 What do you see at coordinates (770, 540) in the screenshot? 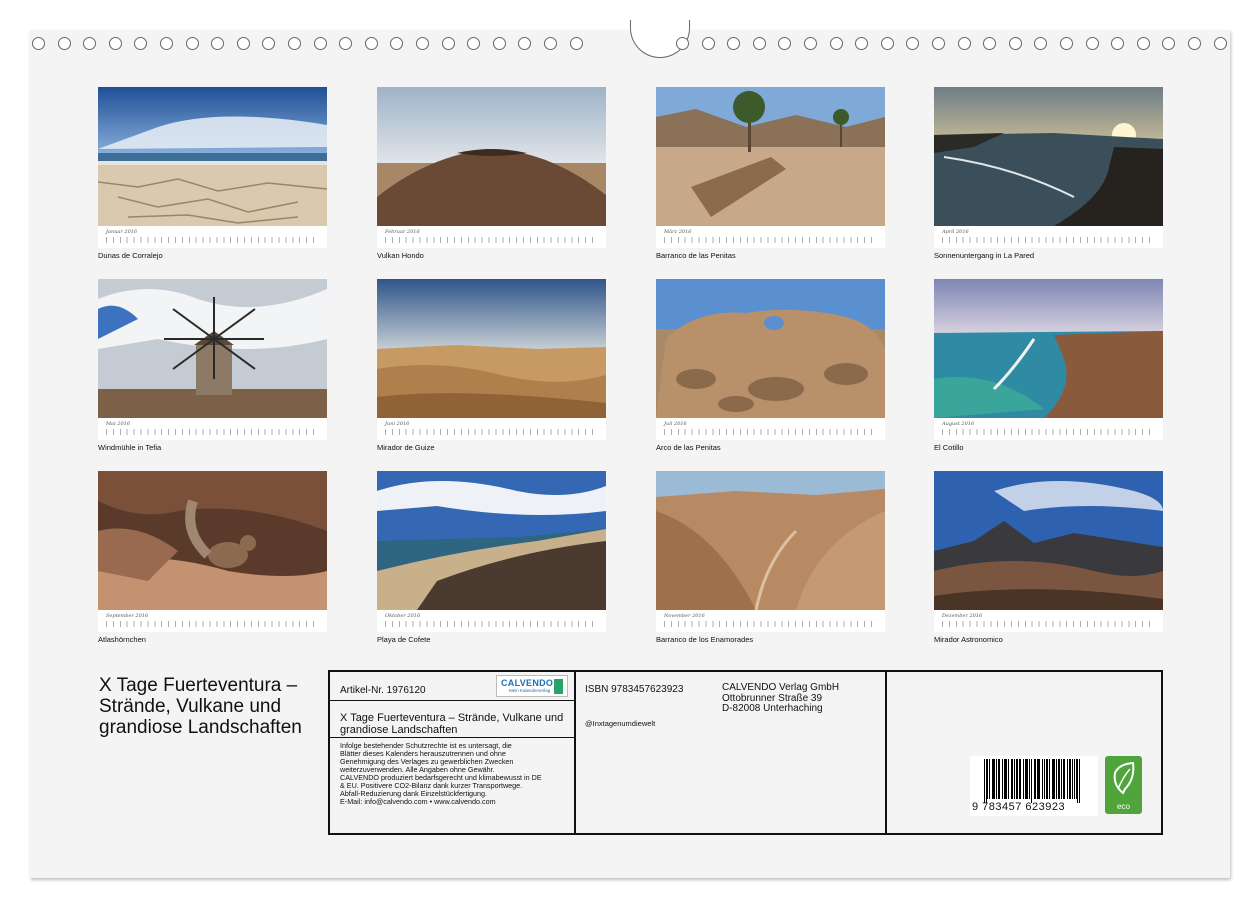
I see `photo-barranco-de-los-enamorades` at bounding box center [770, 540].